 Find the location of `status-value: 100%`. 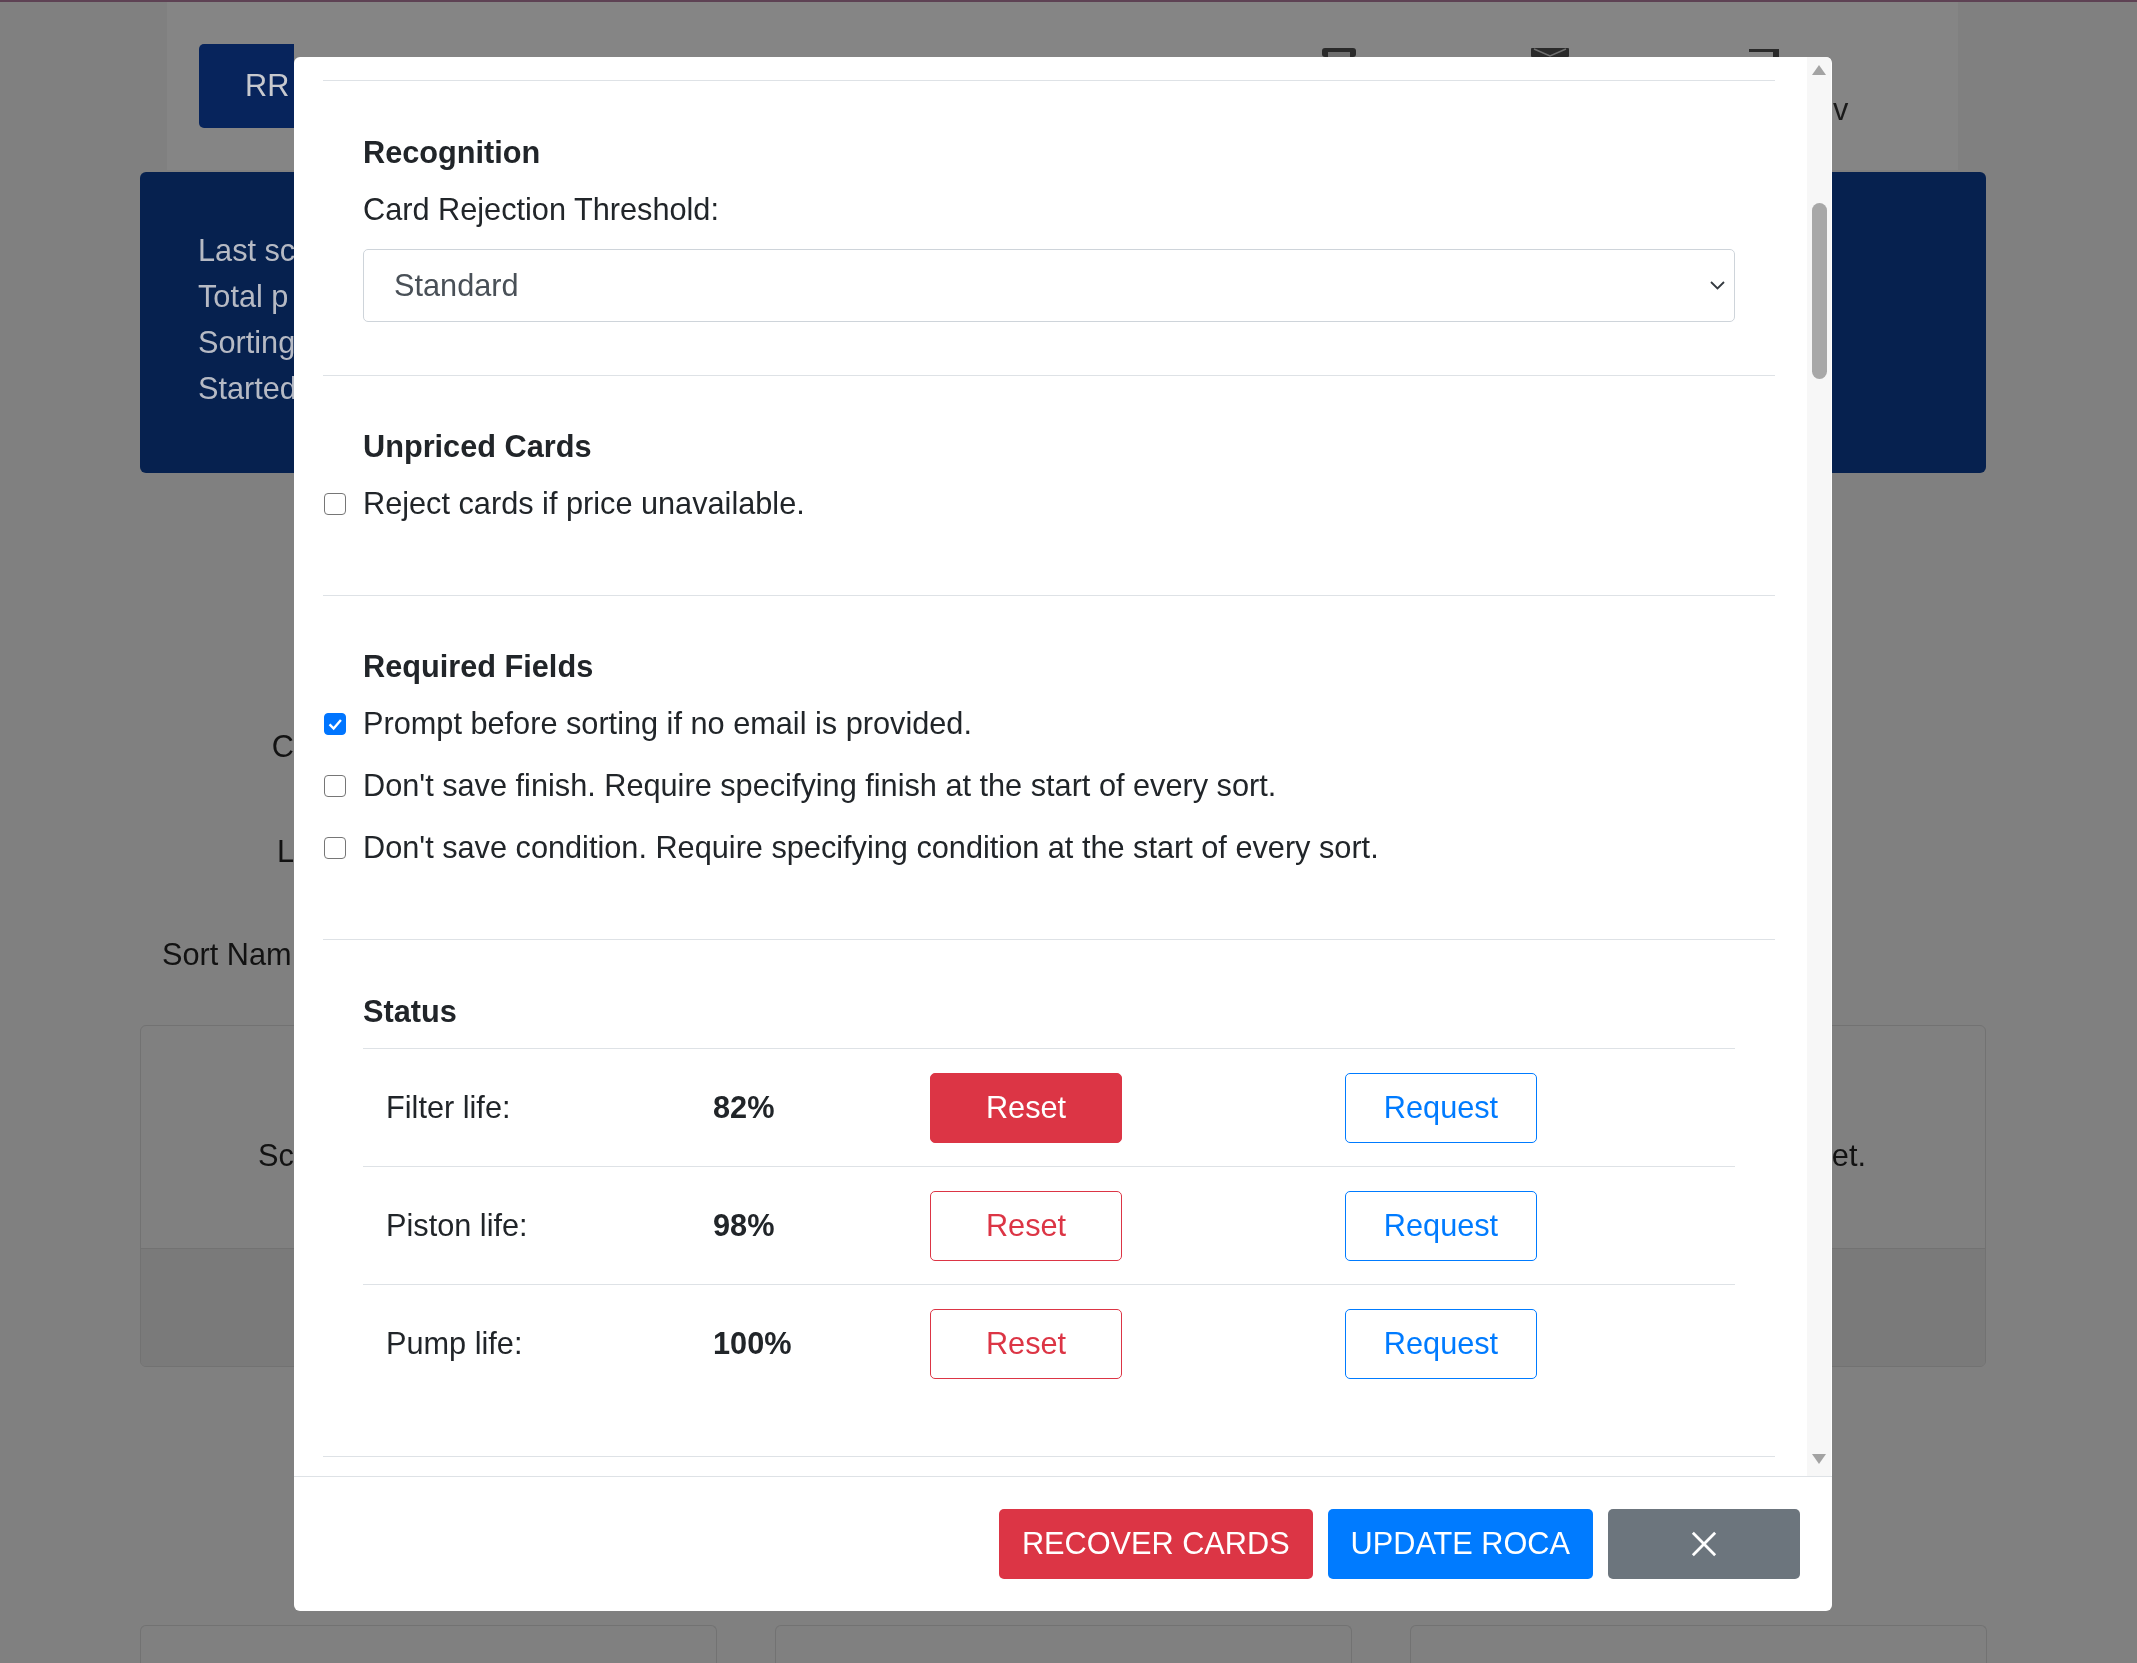

status-value: 100% is located at coordinates (752, 1343).